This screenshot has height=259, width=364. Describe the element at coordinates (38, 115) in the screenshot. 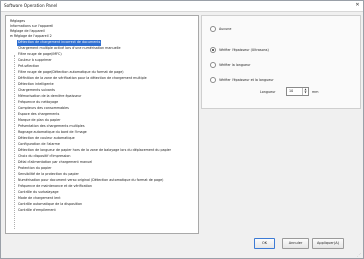

I see `tree-child-item: Espace des chargements` at that location.